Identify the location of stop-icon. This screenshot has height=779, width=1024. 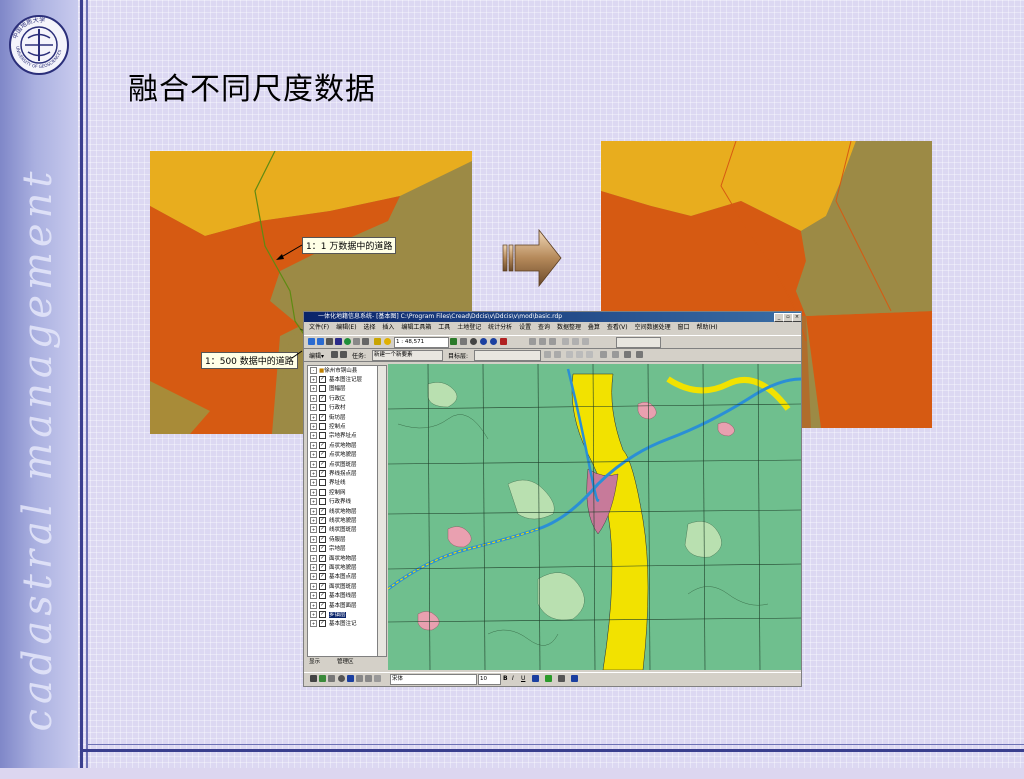
(503, 341).